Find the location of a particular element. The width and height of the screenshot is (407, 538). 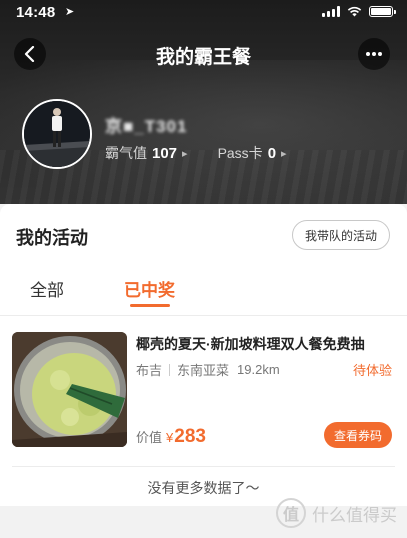

more-button is located at coordinates (374, 54).